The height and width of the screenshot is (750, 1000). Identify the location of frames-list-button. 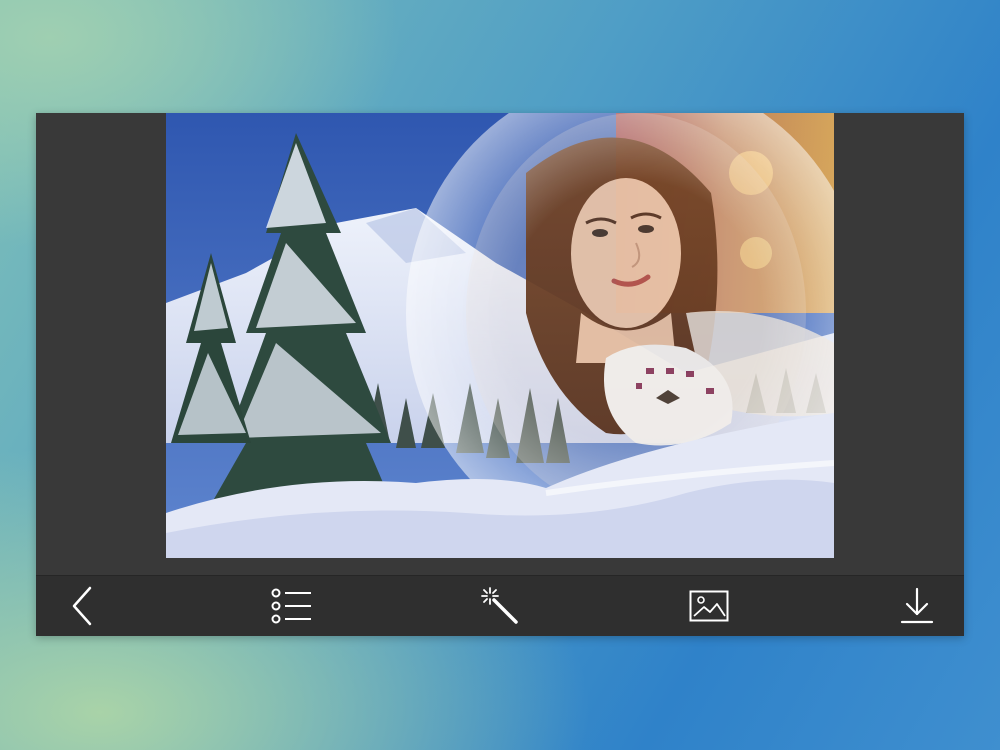
(292, 606).